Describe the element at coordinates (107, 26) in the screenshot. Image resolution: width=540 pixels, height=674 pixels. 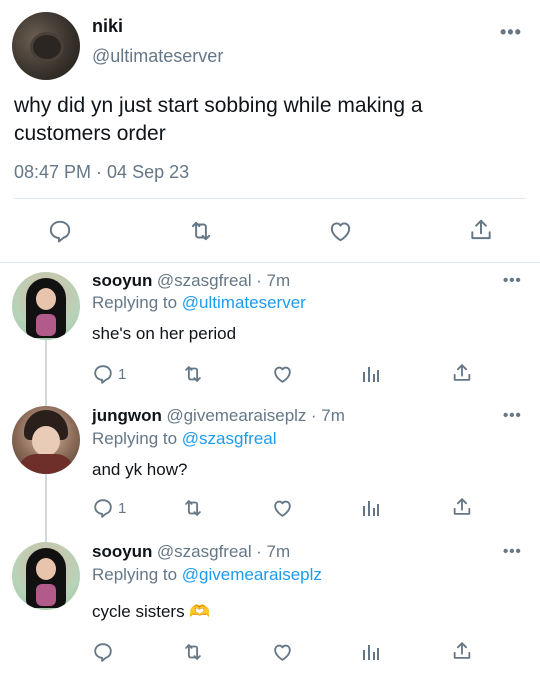
I see `display-name: niki` at that location.